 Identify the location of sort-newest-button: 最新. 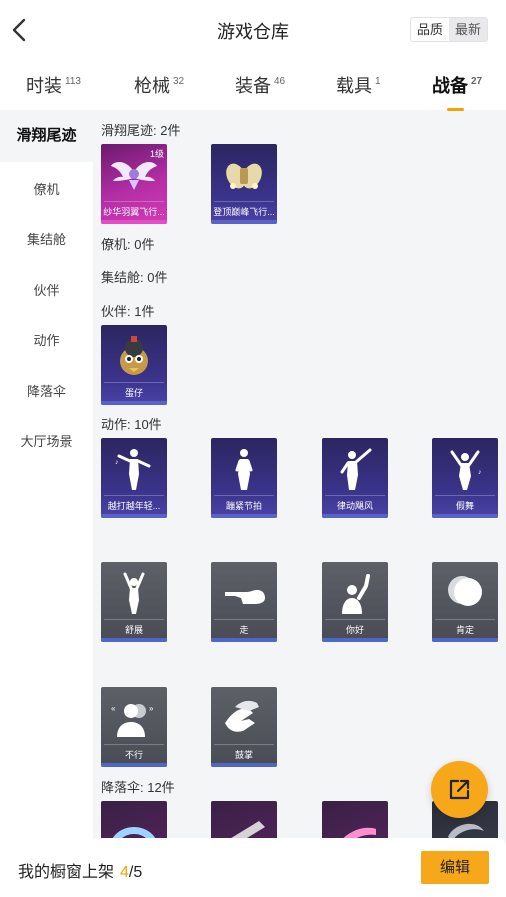
(467, 29).